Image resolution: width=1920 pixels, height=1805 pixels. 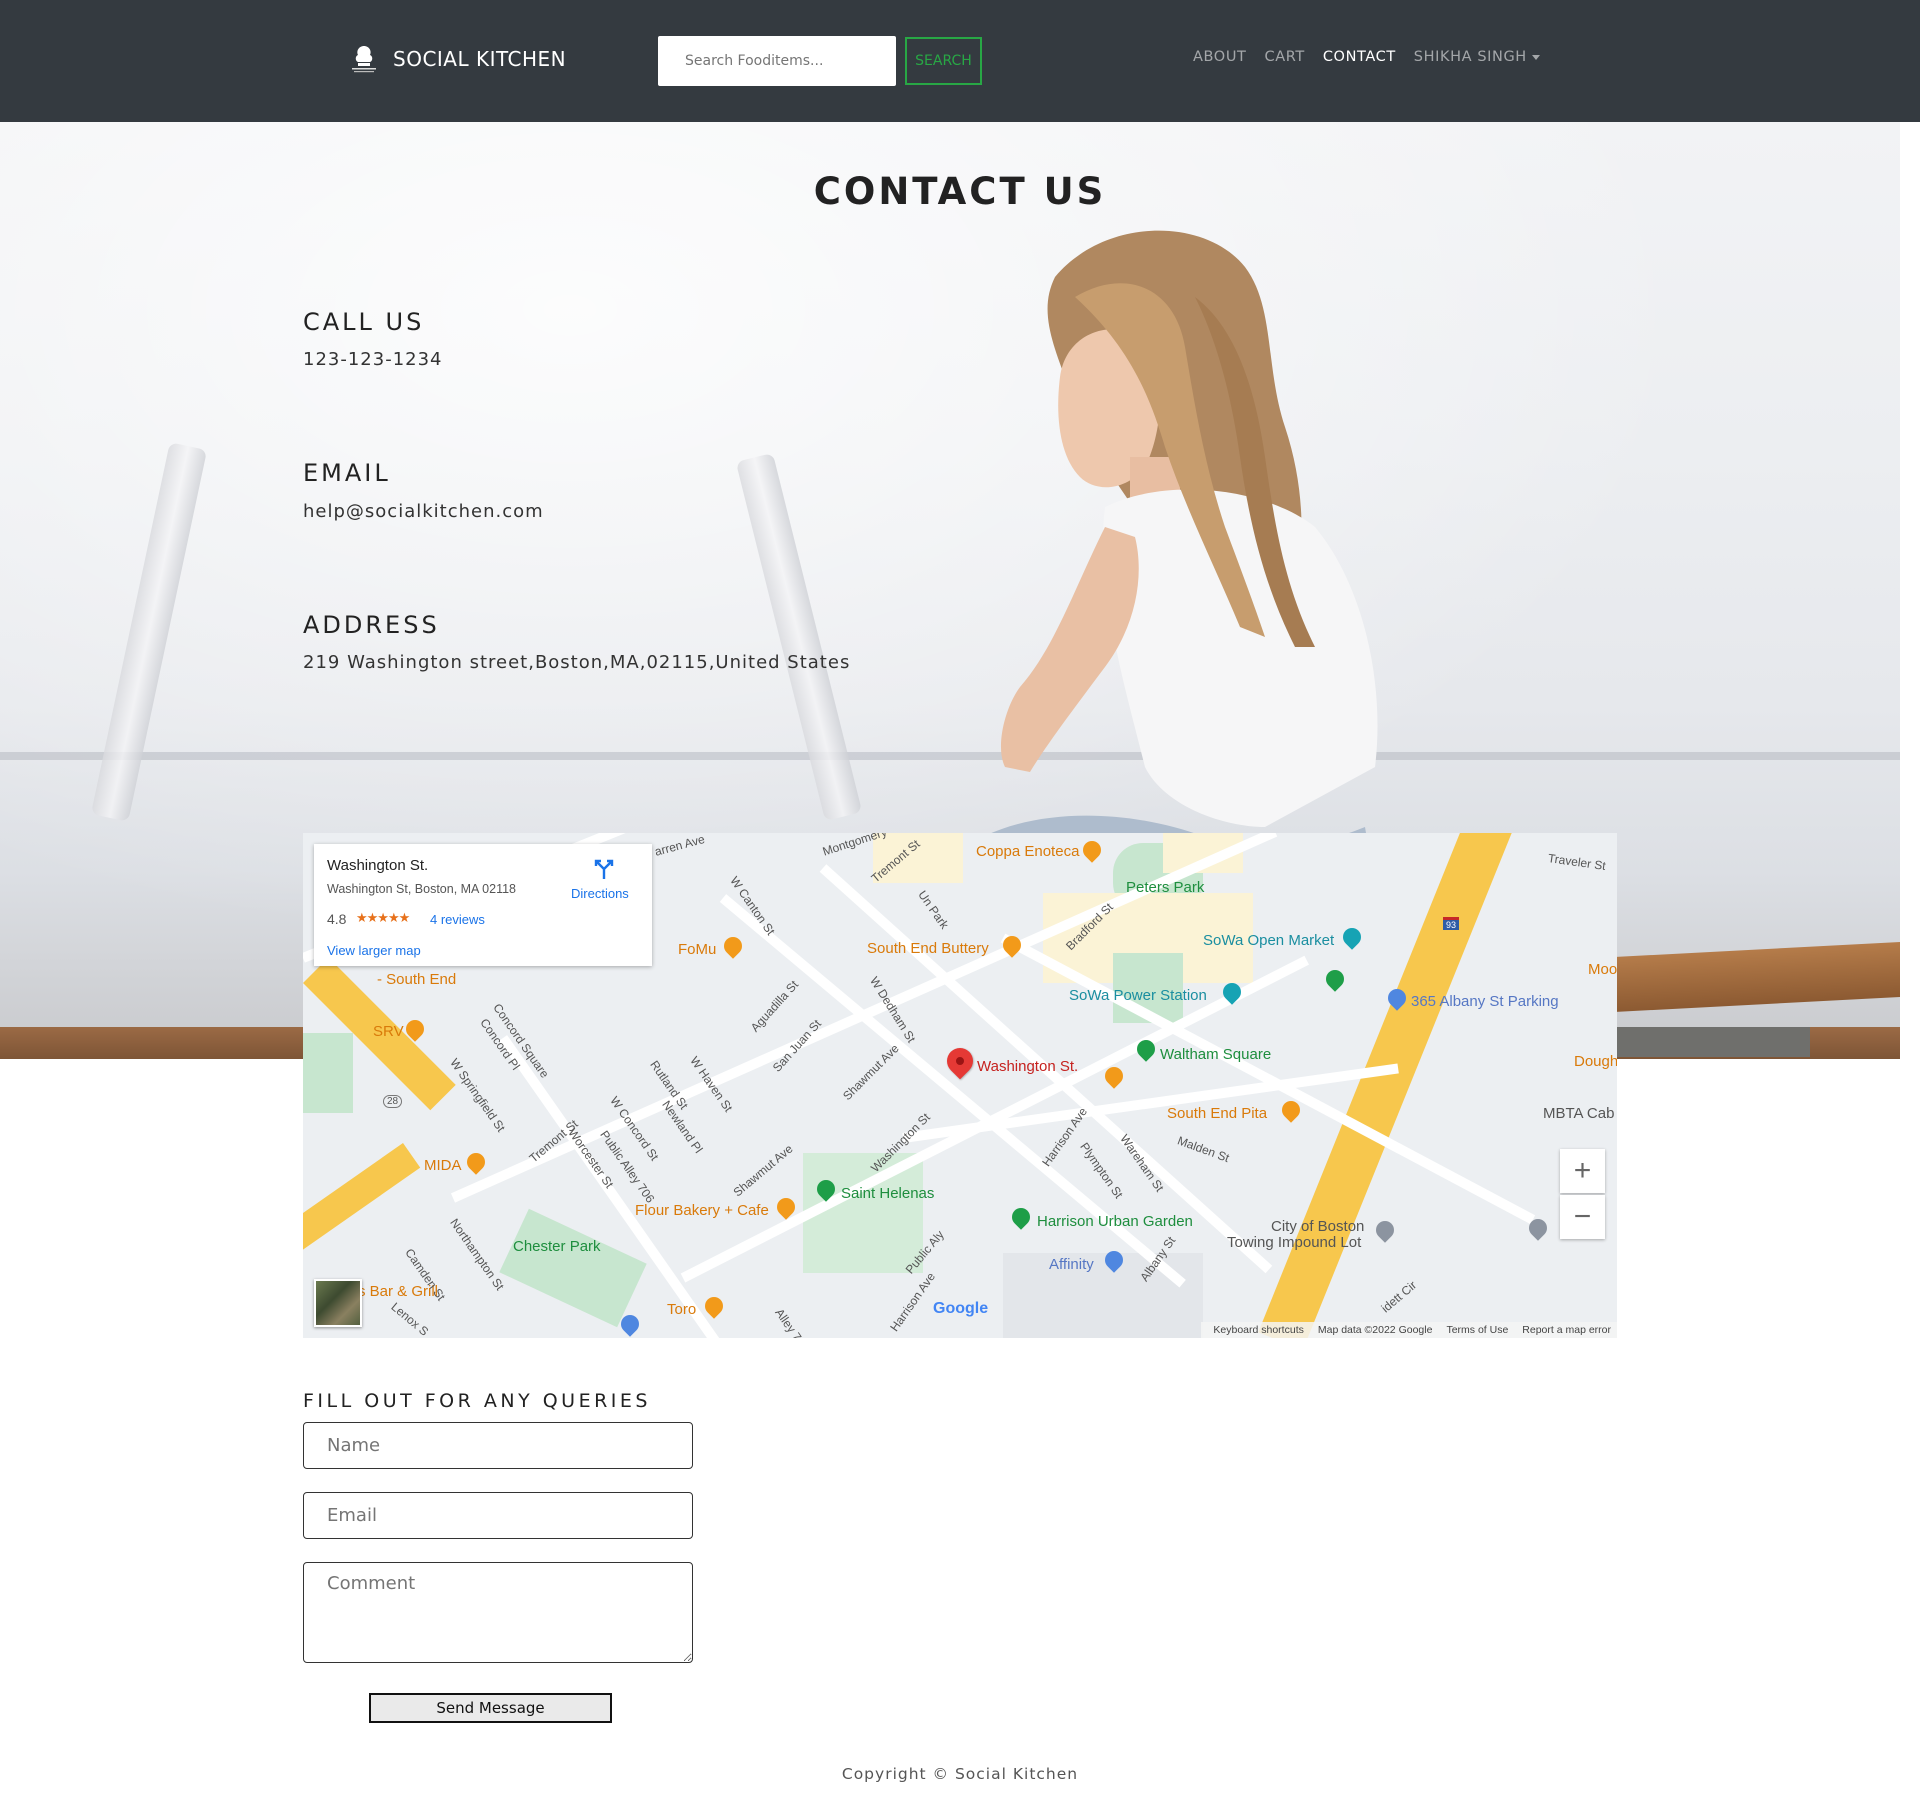 What do you see at coordinates (1399, 1297) in the screenshot?
I see `street-label: idett Cir` at bounding box center [1399, 1297].